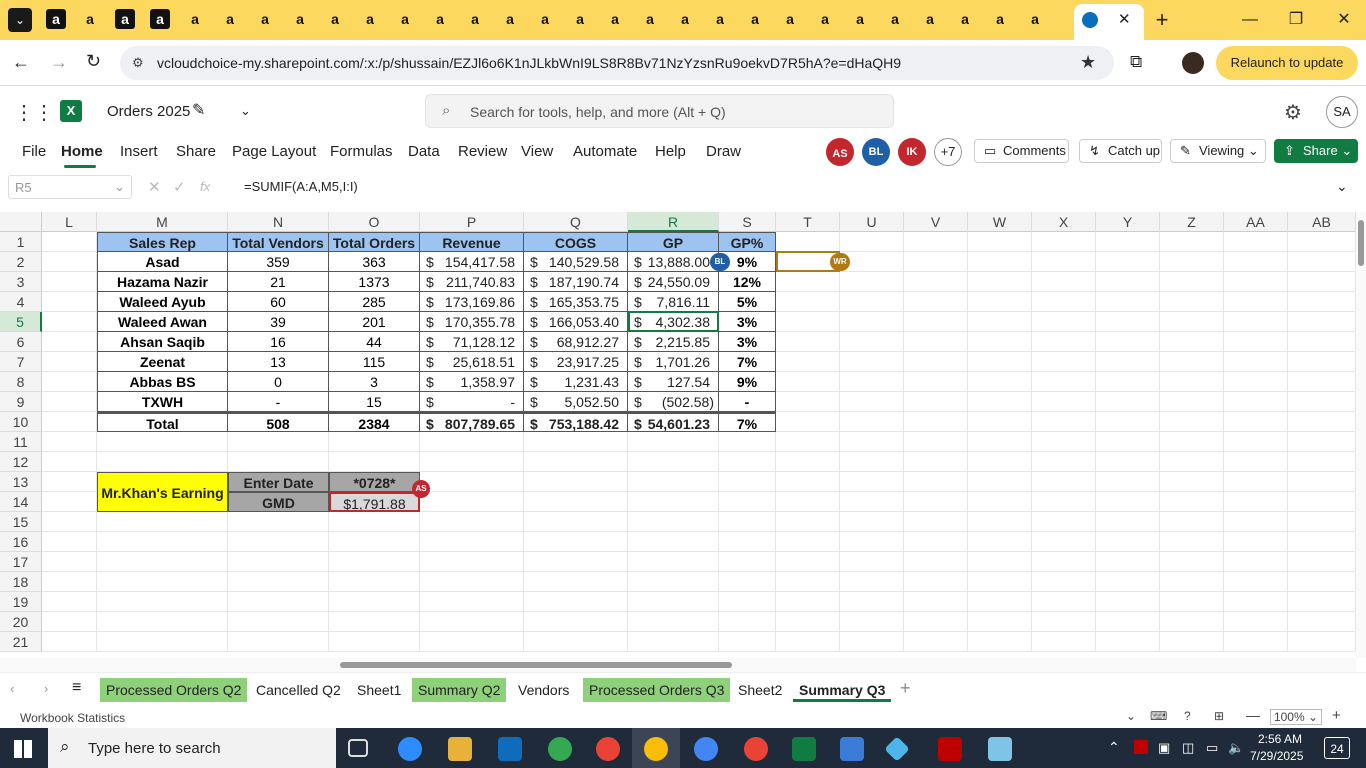 This screenshot has width=1366, height=768. What do you see at coordinates (1219, 716) in the screenshot?
I see `view-icon: ⊞` at bounding box center [1219, 716].